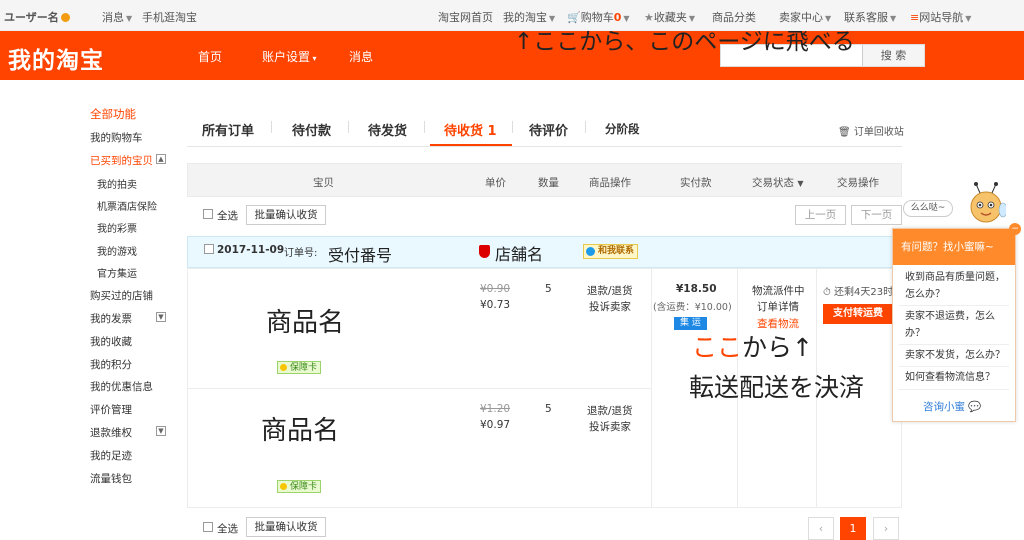 This screenshot has width=1024, height=540. I want to click on logo: 我的淘宝, so click(56, 58).